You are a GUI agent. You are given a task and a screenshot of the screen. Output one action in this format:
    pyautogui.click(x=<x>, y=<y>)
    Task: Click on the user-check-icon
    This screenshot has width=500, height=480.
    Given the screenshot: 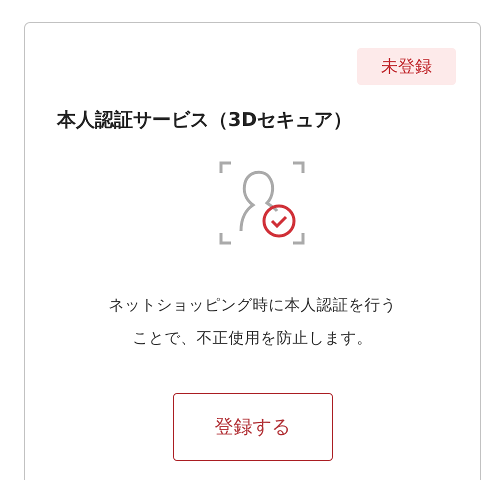 What is the action you would take?
    pyautogui.click(x=261, y=203)
    